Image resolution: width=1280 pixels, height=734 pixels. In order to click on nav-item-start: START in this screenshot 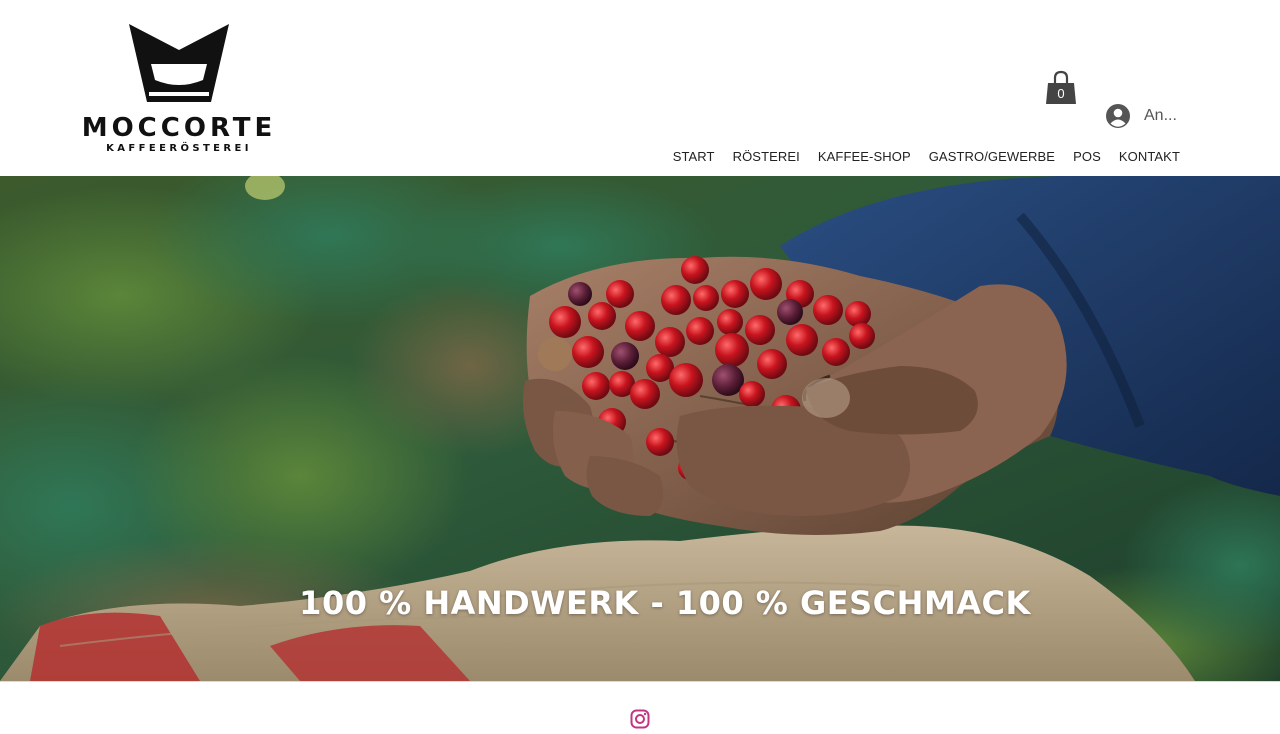, I will do `click(694, 157)`.